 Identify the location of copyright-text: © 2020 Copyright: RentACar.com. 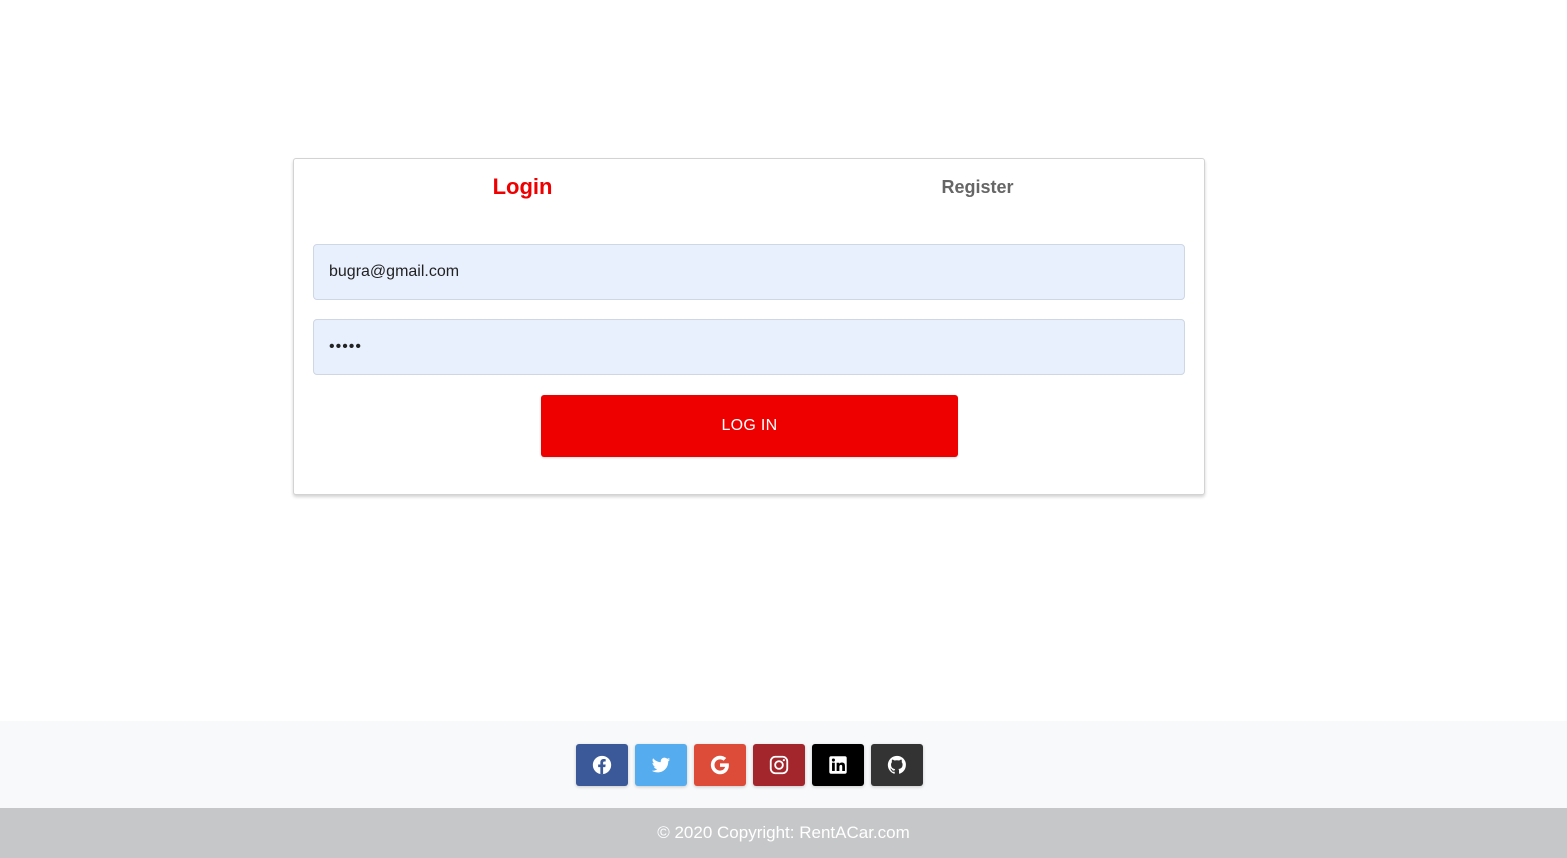
(783, 832).